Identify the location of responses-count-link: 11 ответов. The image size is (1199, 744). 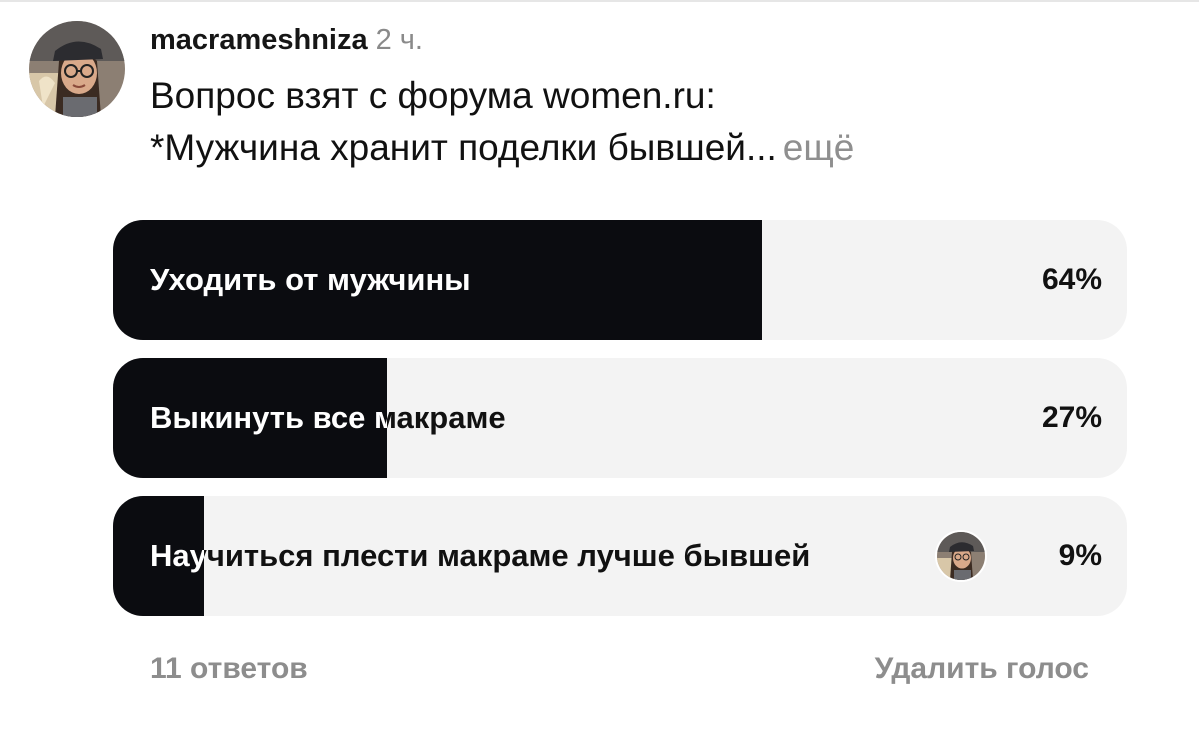
(229, 669).